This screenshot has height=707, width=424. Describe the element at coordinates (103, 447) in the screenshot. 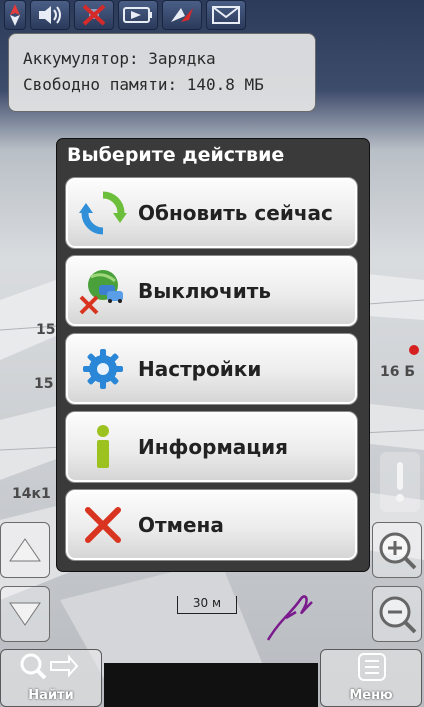

I see `info-icon` at that location.